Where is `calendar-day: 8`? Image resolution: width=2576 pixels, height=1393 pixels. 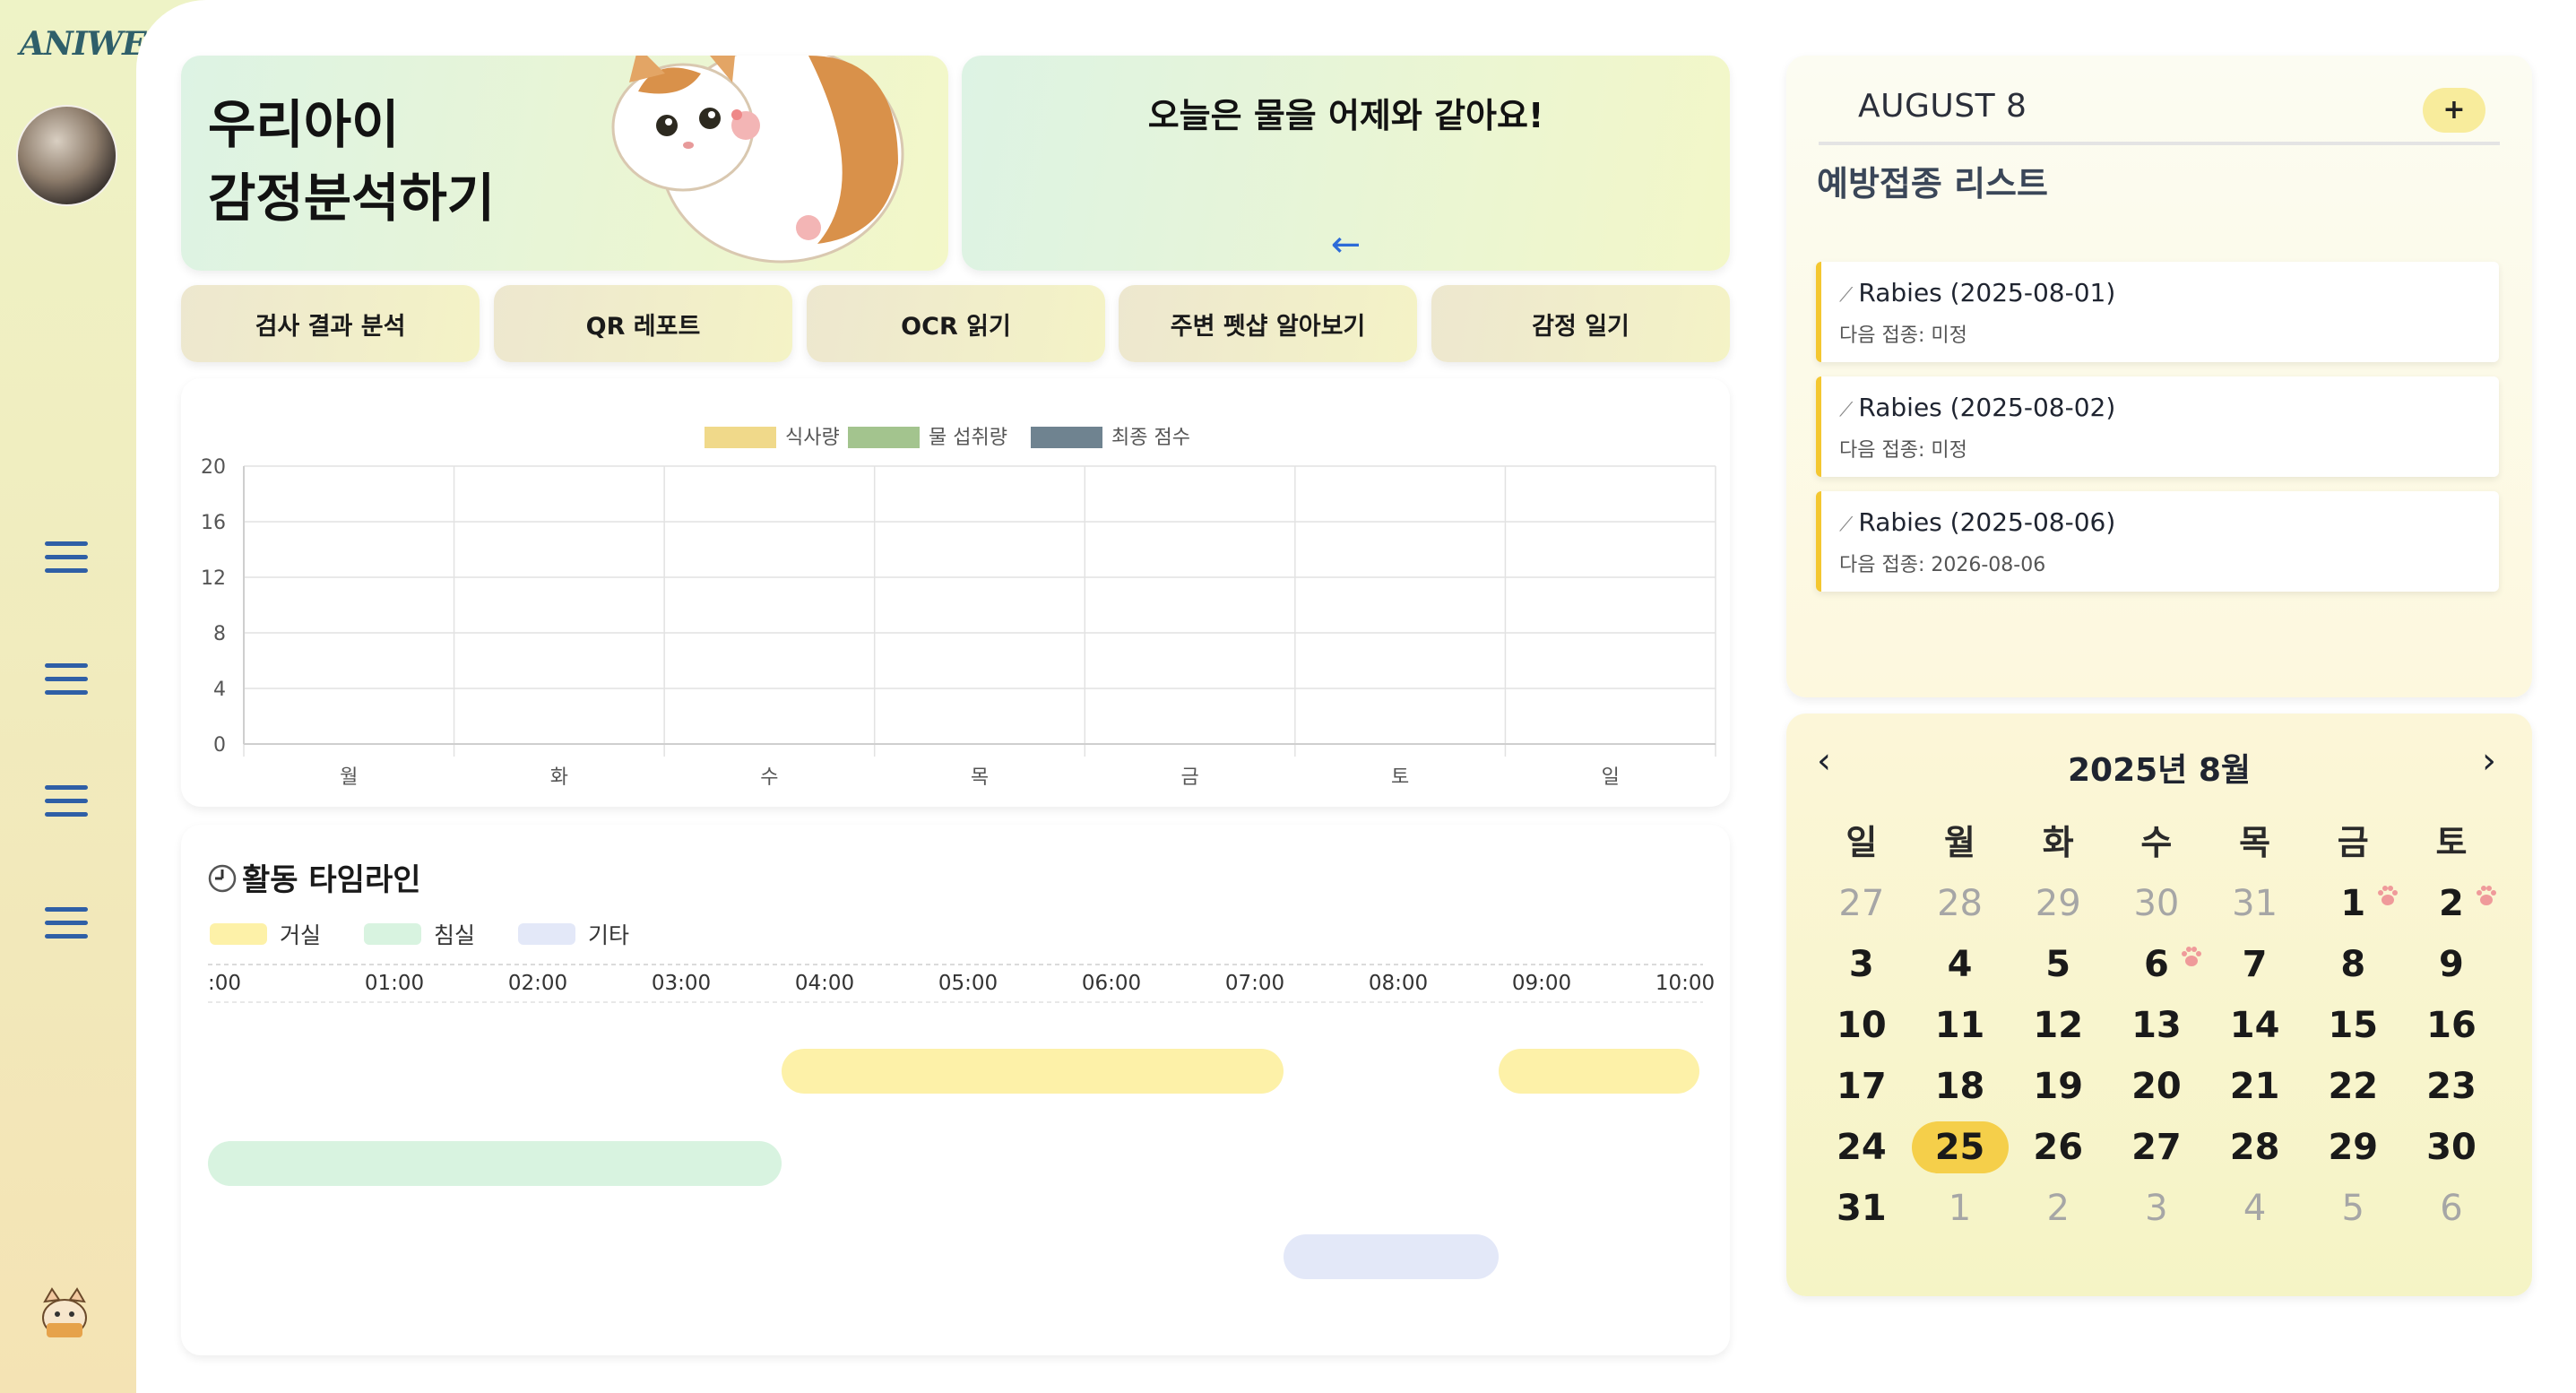 calendar-day: 8 is located at coordinates (2353, 964).